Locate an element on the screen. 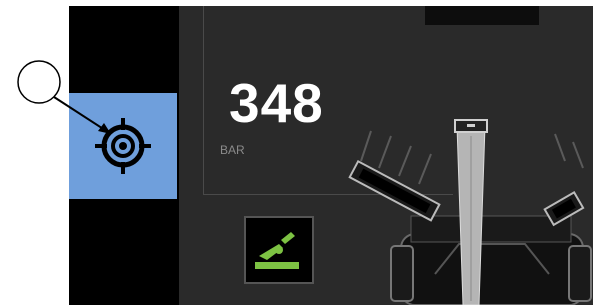  target-mode-button is located at coordinates (123, 146).